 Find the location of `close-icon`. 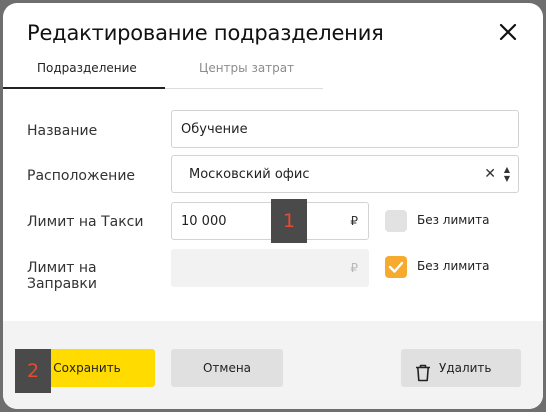

close-icon is located at coordinates (508, 32).